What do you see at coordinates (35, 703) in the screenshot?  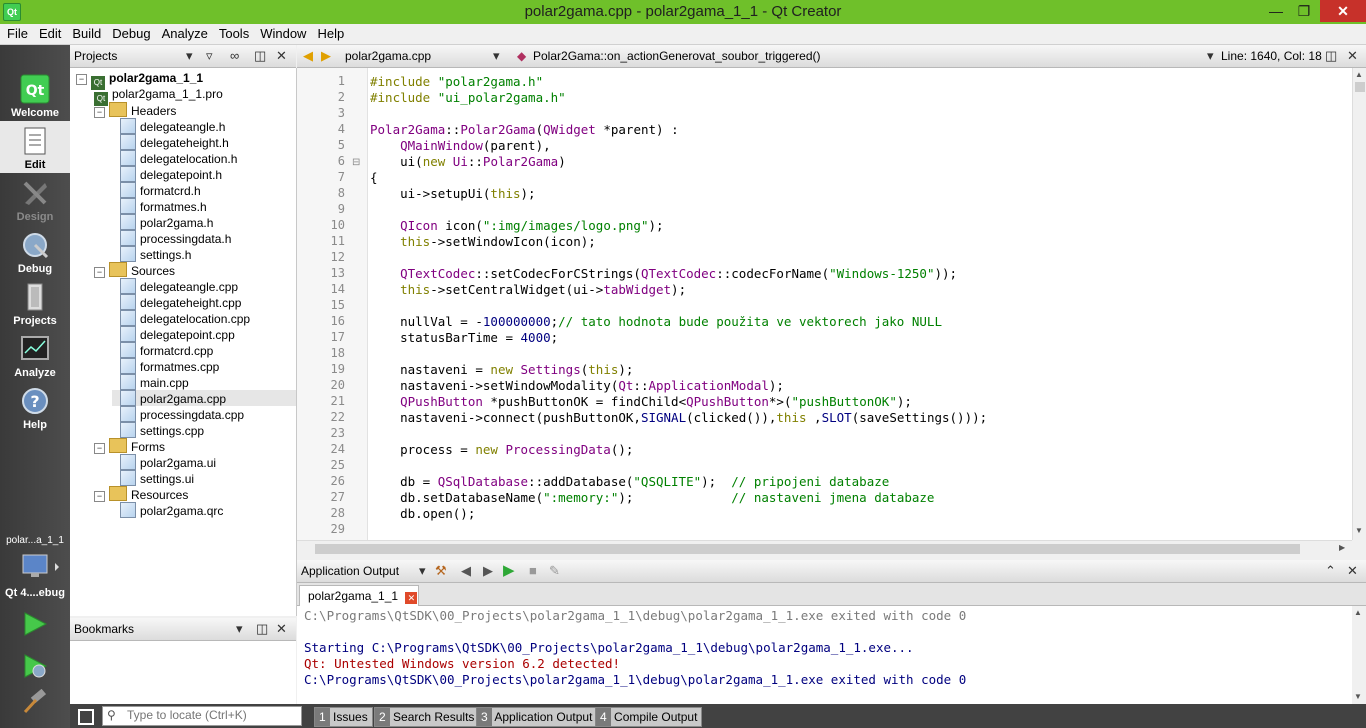 I see `build-hammer-icon` at bounding box center [35, 703].